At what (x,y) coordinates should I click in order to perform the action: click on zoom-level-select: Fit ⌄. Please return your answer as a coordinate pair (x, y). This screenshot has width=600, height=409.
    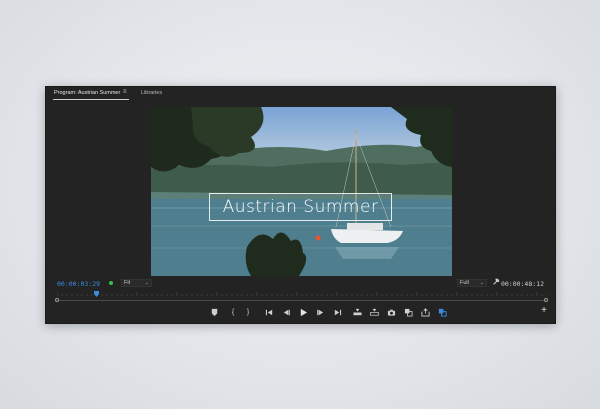
    Looking at the image, I should click on (136, 283).